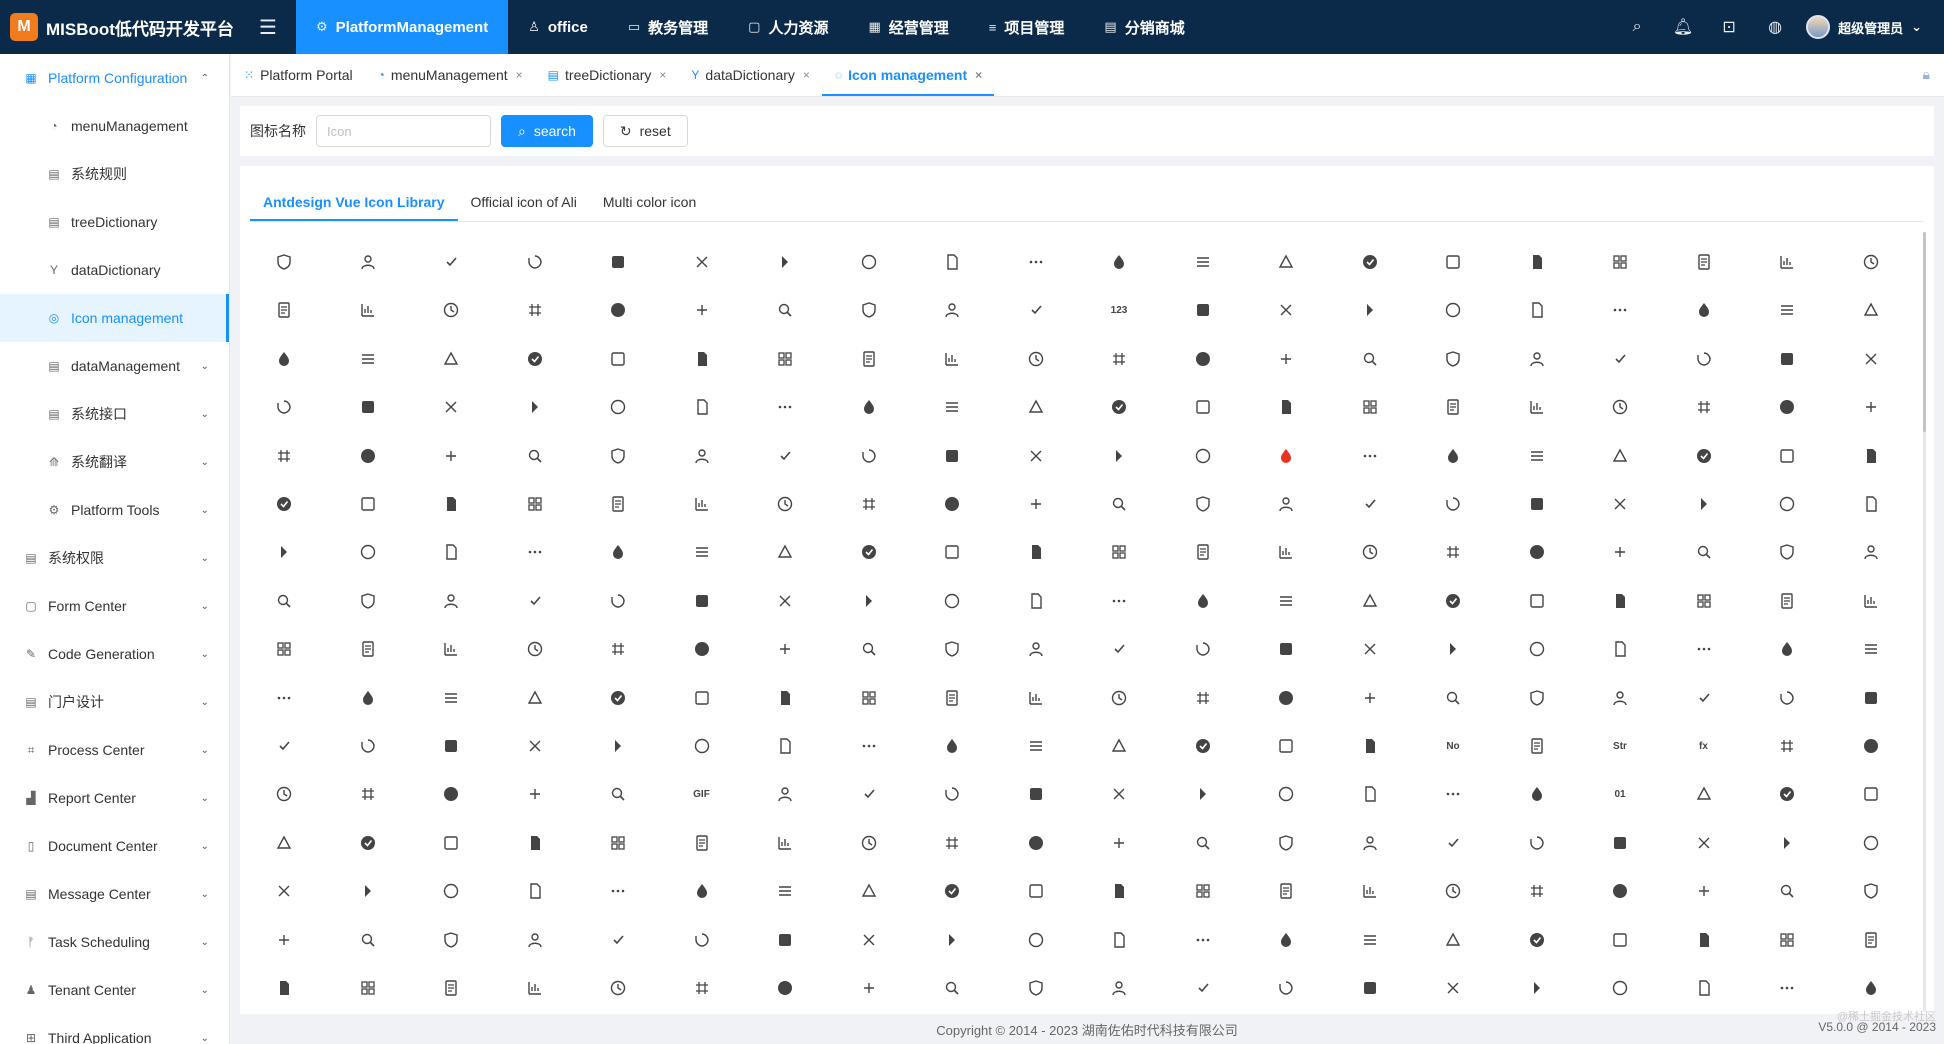 The width and height of the screenshot is (1944, 1044). I want to click on bell-icon: 🔔︎, so click(1683, 27).